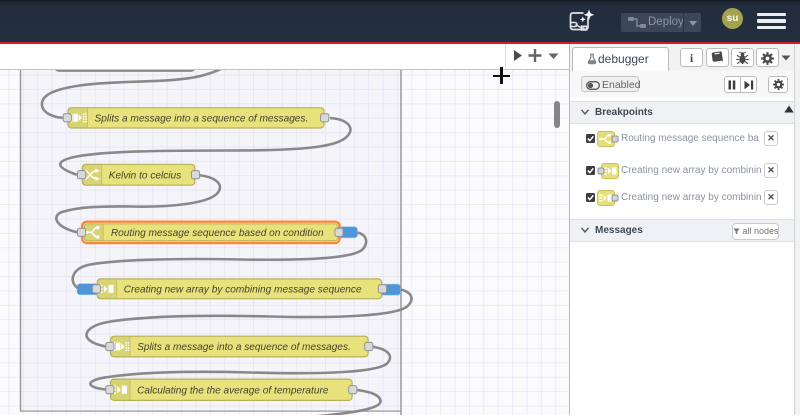 This screenshot has height=420, width=800. I want to click on svg-text: Kelvin to celcius, so click(145, 175).